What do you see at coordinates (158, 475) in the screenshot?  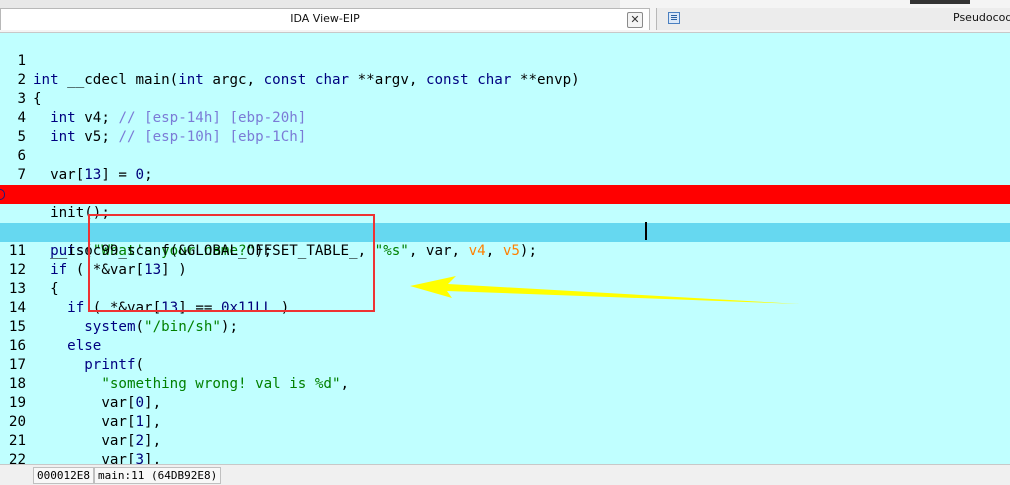 I see `status-location: main:11 (64DB92E8)` at bounding box center [158, 475].